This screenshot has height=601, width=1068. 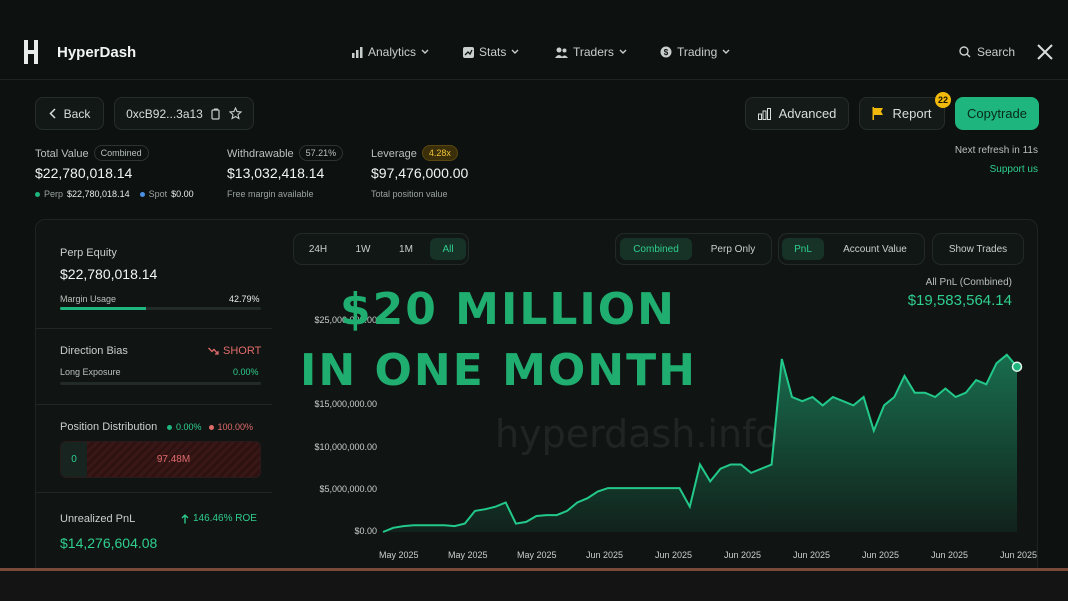 What do you see at coordinates (637, 434) in the screenshot?
I see `watermark: hyperdash.info` at bounding box center [637, 434].